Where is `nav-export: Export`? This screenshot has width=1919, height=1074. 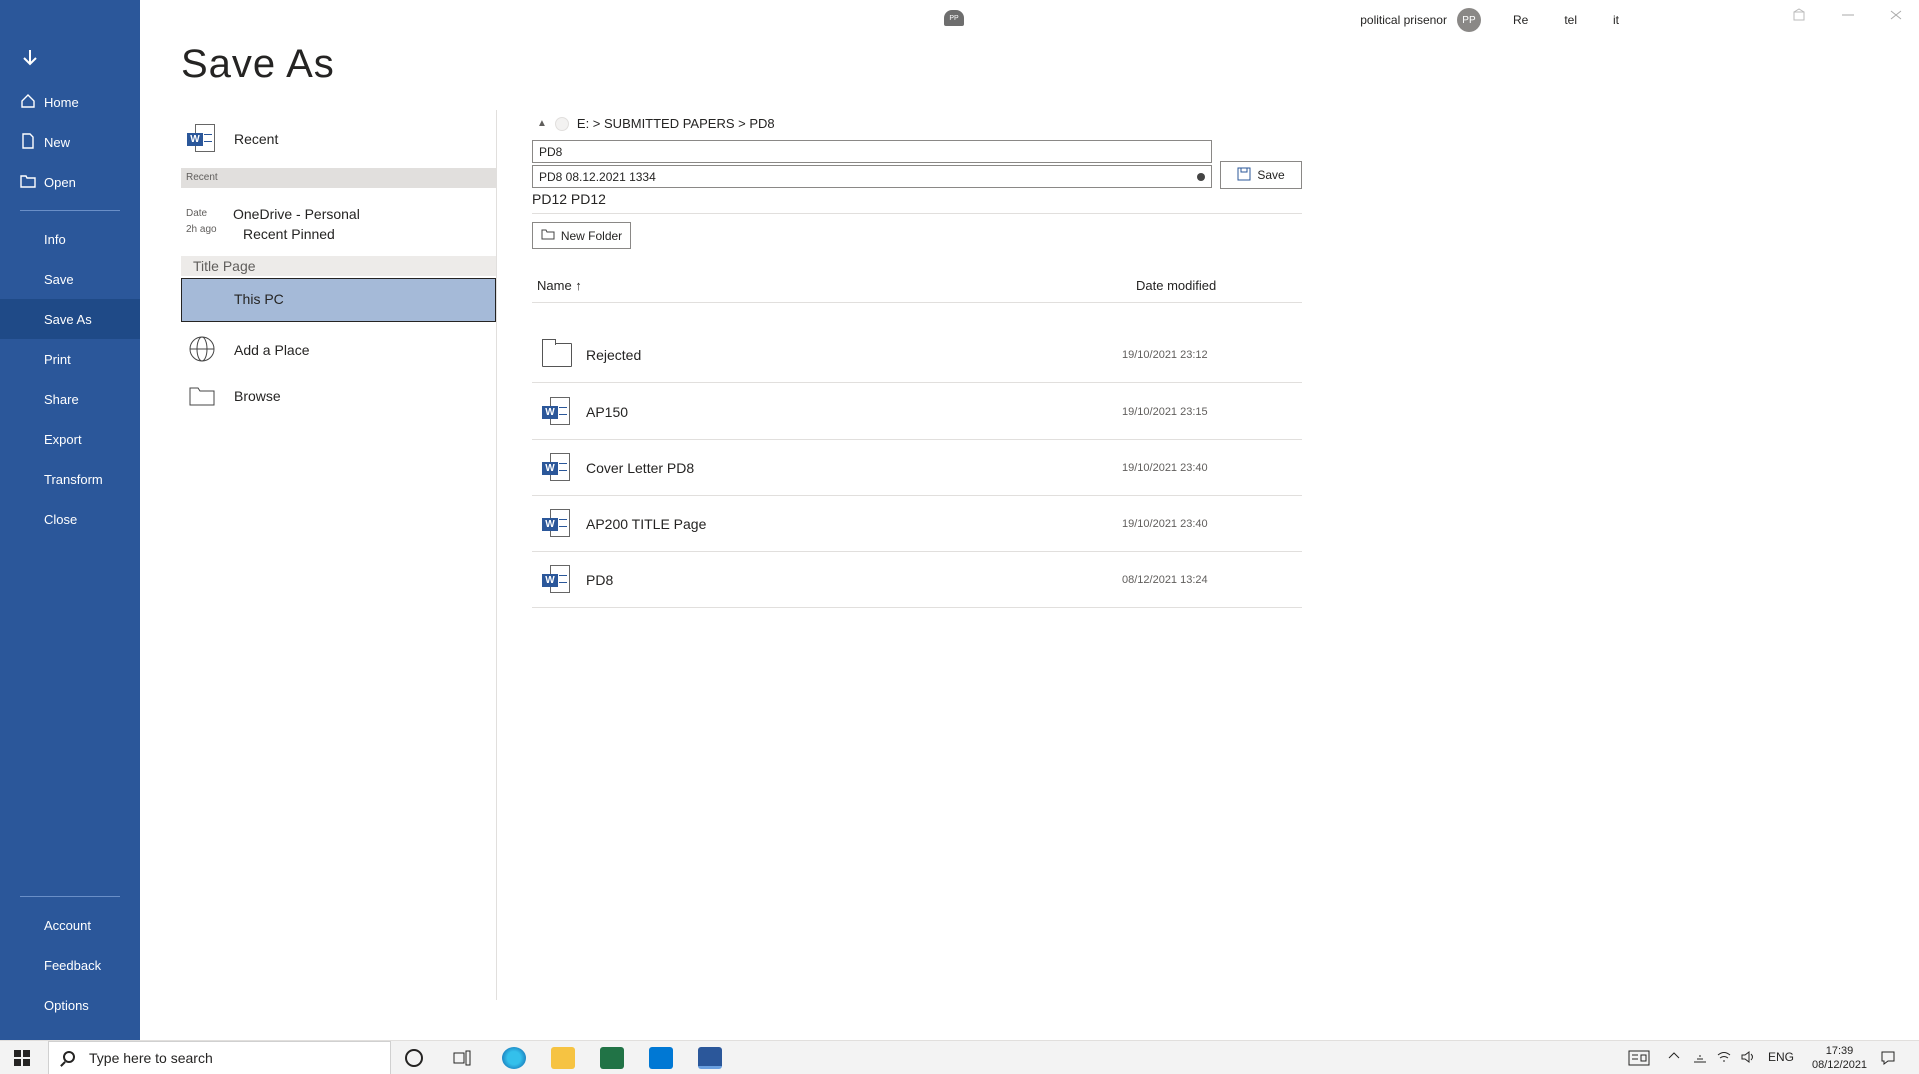
nav-export: Export is located at coordinates (70, 439).